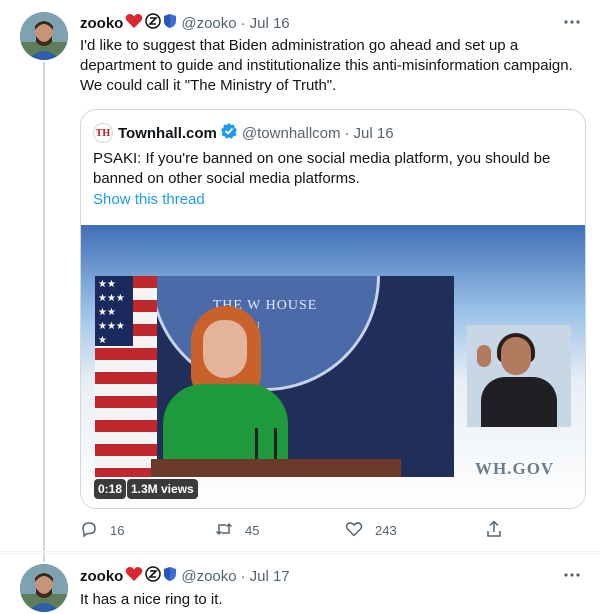 The width and height of the screenshot is (600, 614). Describe the element at coordinates (516, 356) in the screenshot. I see `signer-head` at that location.